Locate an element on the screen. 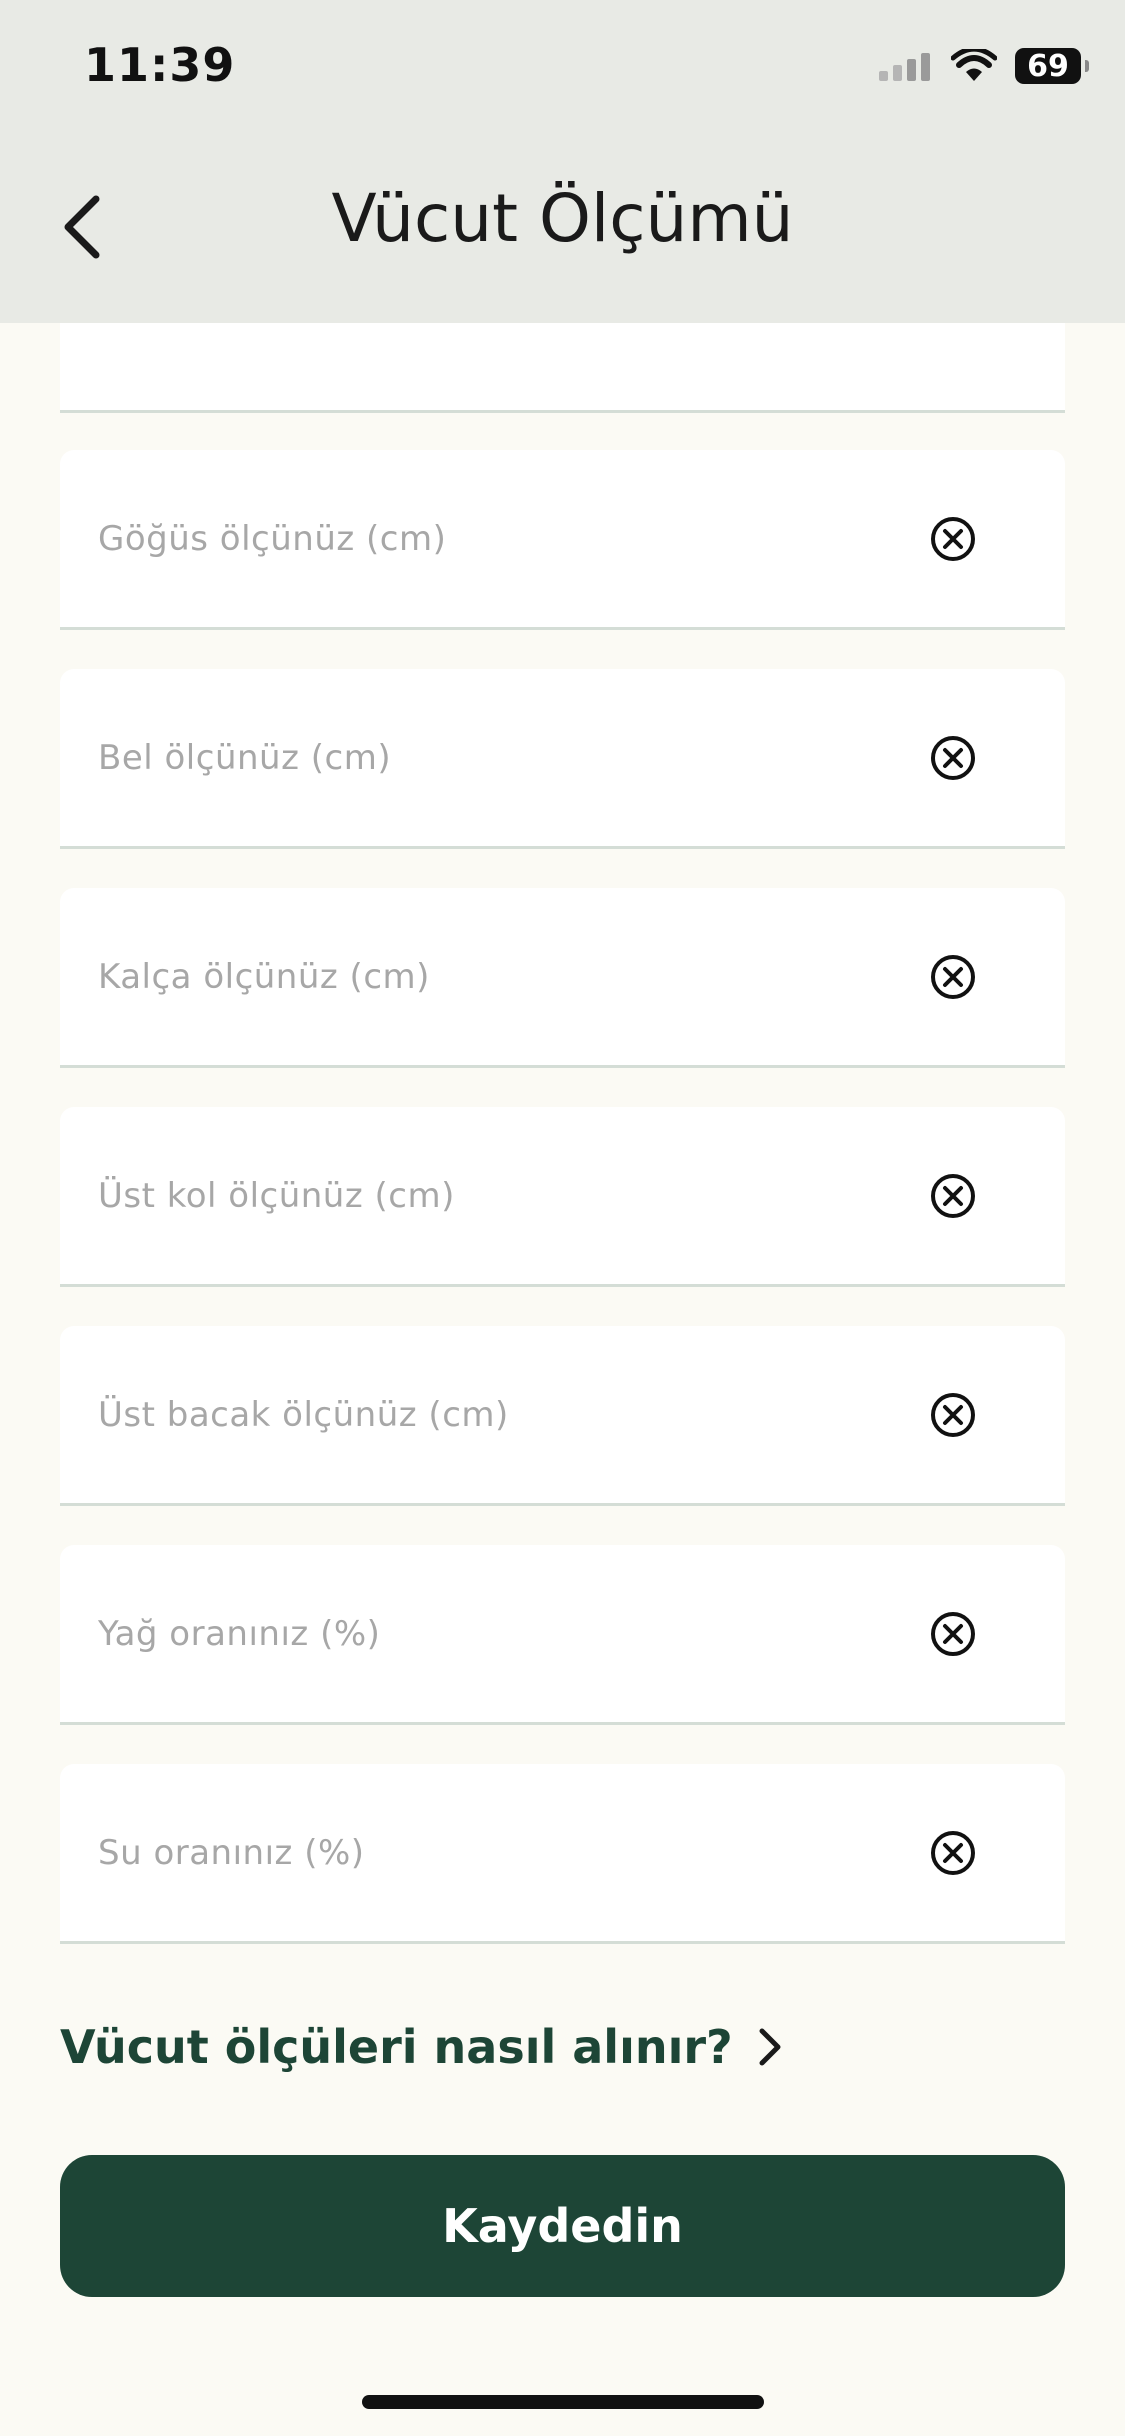  page-title: Vücut Ölçümü is located at coordinates (562, 218).